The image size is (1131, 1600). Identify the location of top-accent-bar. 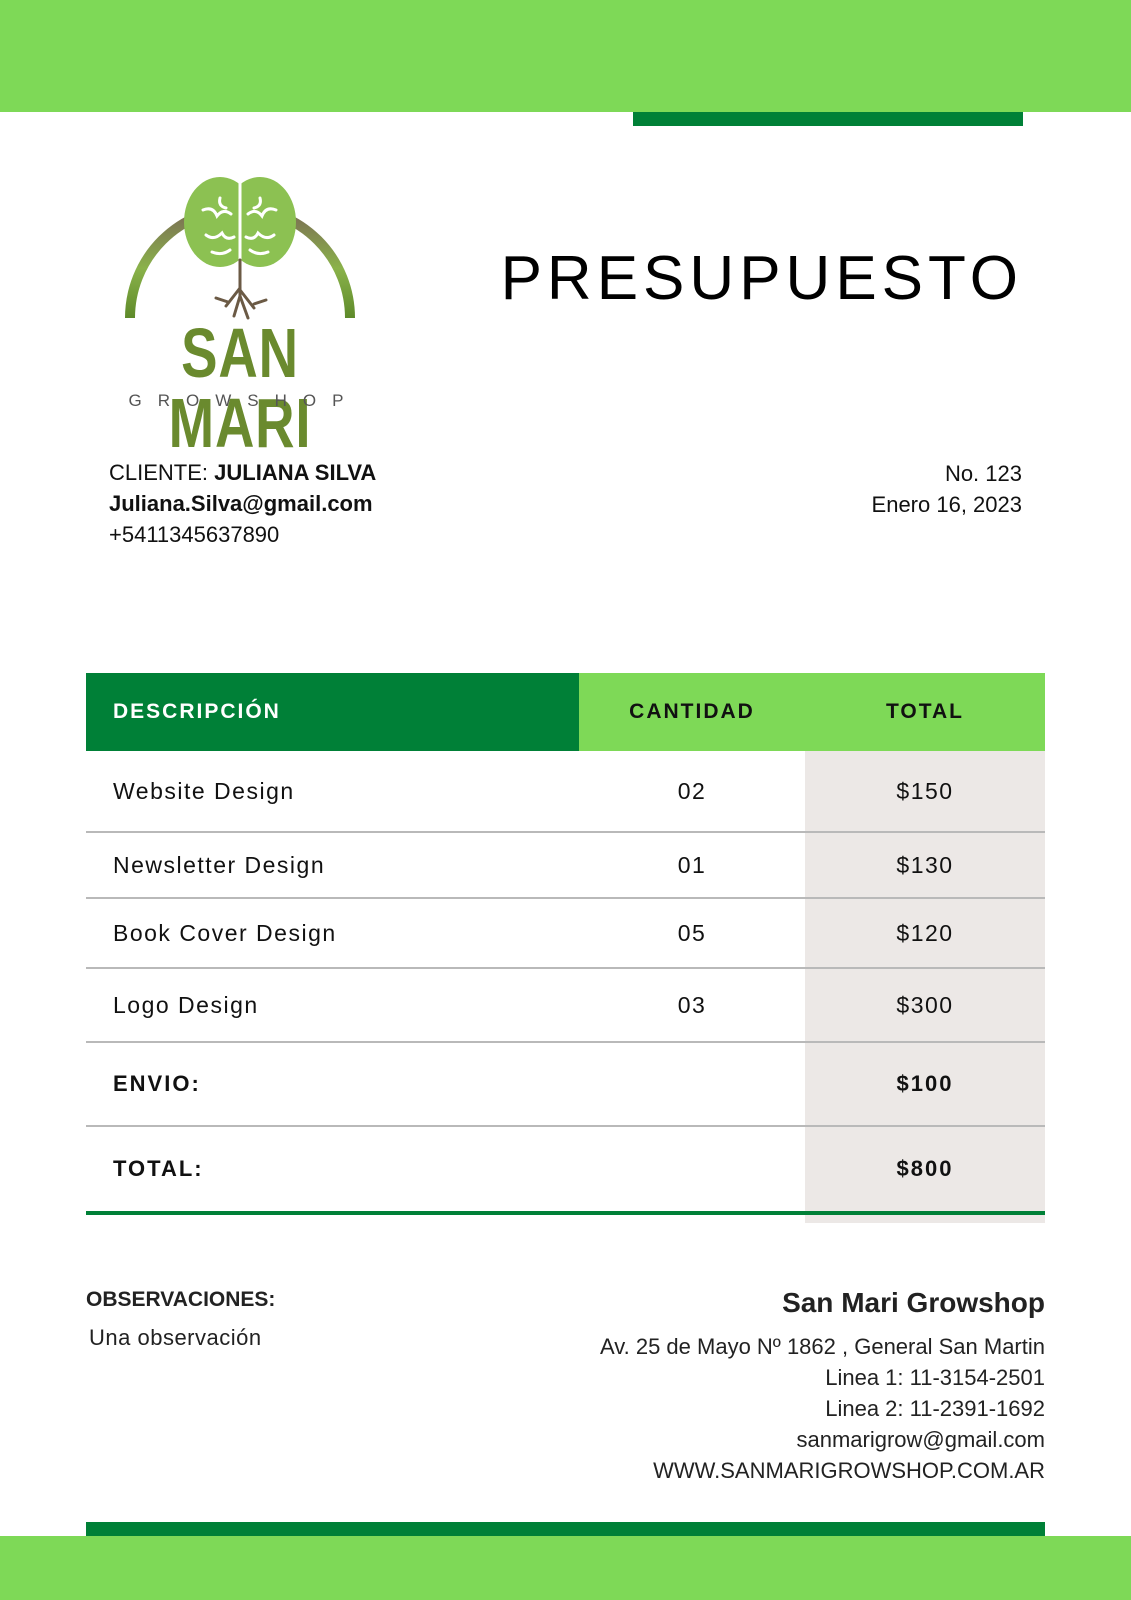
(828, 119).